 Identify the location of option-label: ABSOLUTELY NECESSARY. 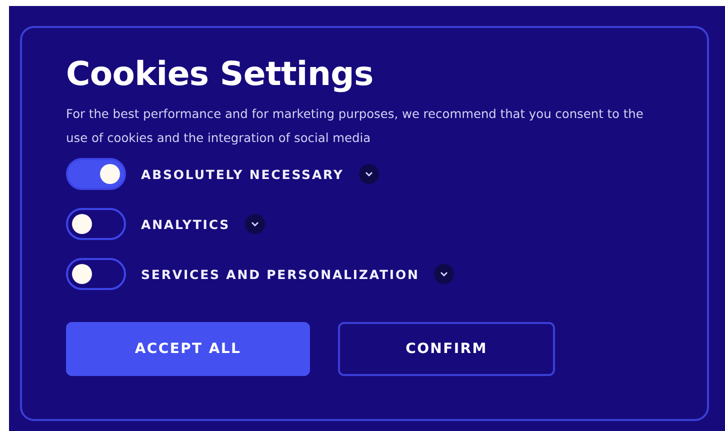
(242, 174).